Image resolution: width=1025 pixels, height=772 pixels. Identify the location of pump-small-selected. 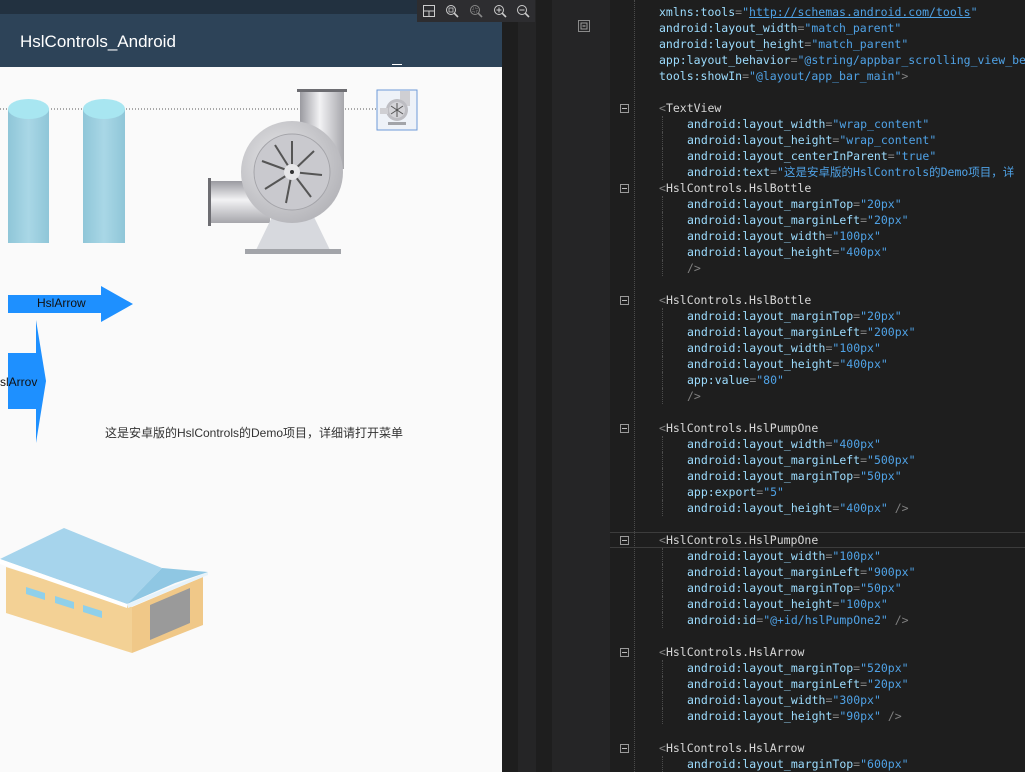
(397, 110).